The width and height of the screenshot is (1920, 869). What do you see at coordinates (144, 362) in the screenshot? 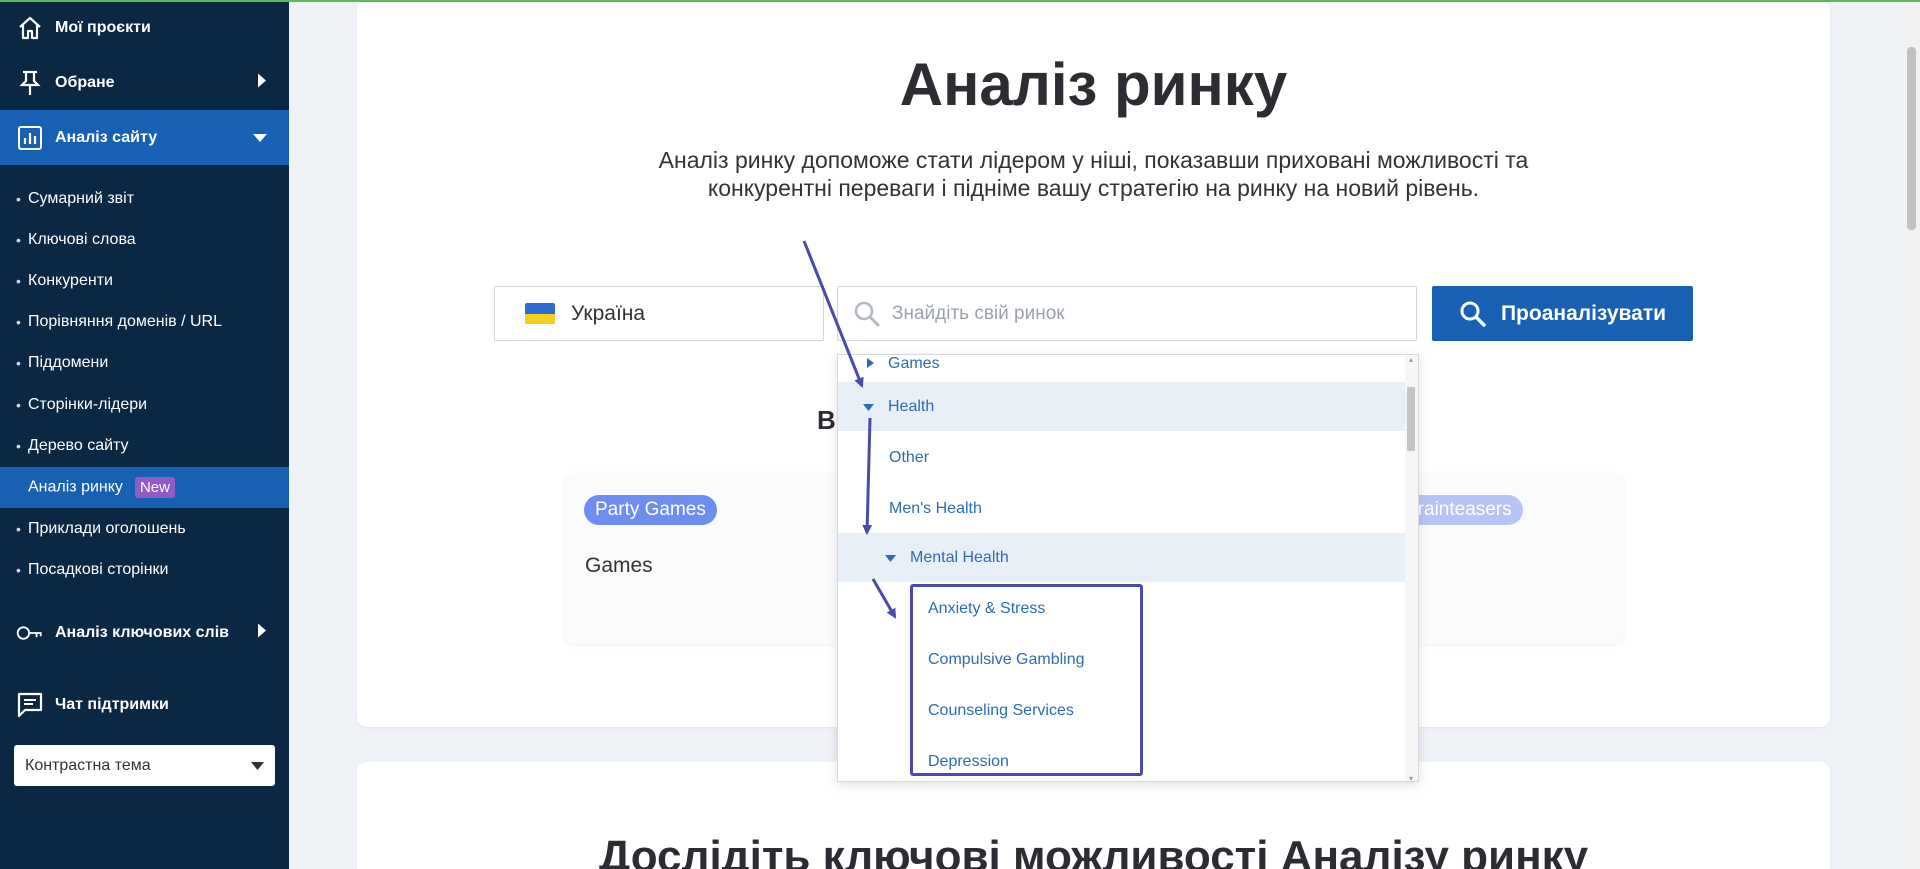
I see `sidebar-item-subdomains: • Піддомени` at bounding box center [144, 362].